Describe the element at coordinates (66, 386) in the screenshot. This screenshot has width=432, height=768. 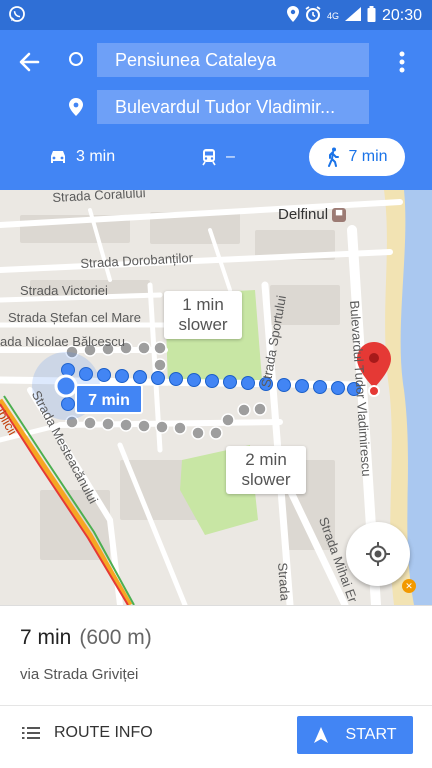
I see `current-location-dot` at that location.